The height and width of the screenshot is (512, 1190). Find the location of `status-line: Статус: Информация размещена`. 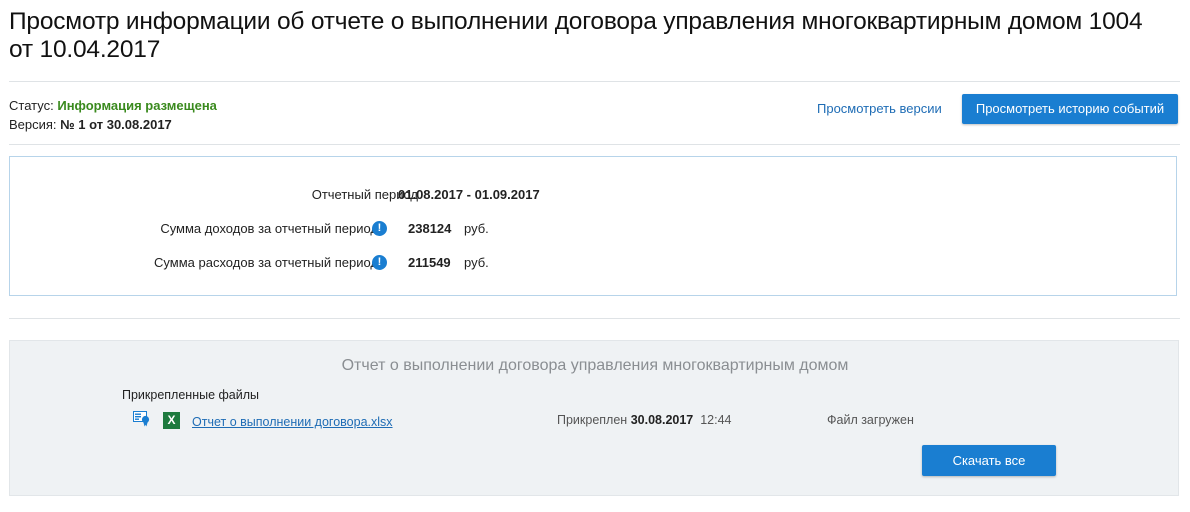

status-line: Статус: Информация размещена is located at coordinates (113, 105).